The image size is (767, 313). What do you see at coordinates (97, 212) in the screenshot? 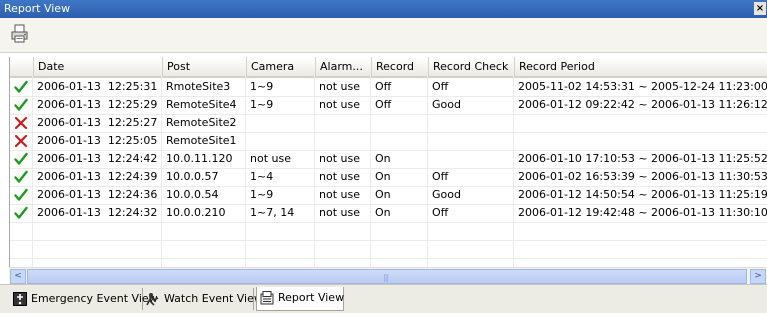
I see `cell-date: 2006-01-13 12:24:32` at bounding box center [97, 212].